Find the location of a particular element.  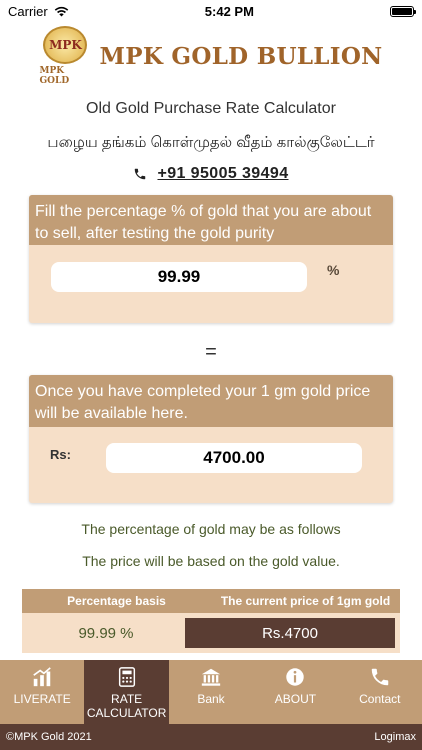

tab-liverate: LIVERATE is located at coordinates (42, 692).